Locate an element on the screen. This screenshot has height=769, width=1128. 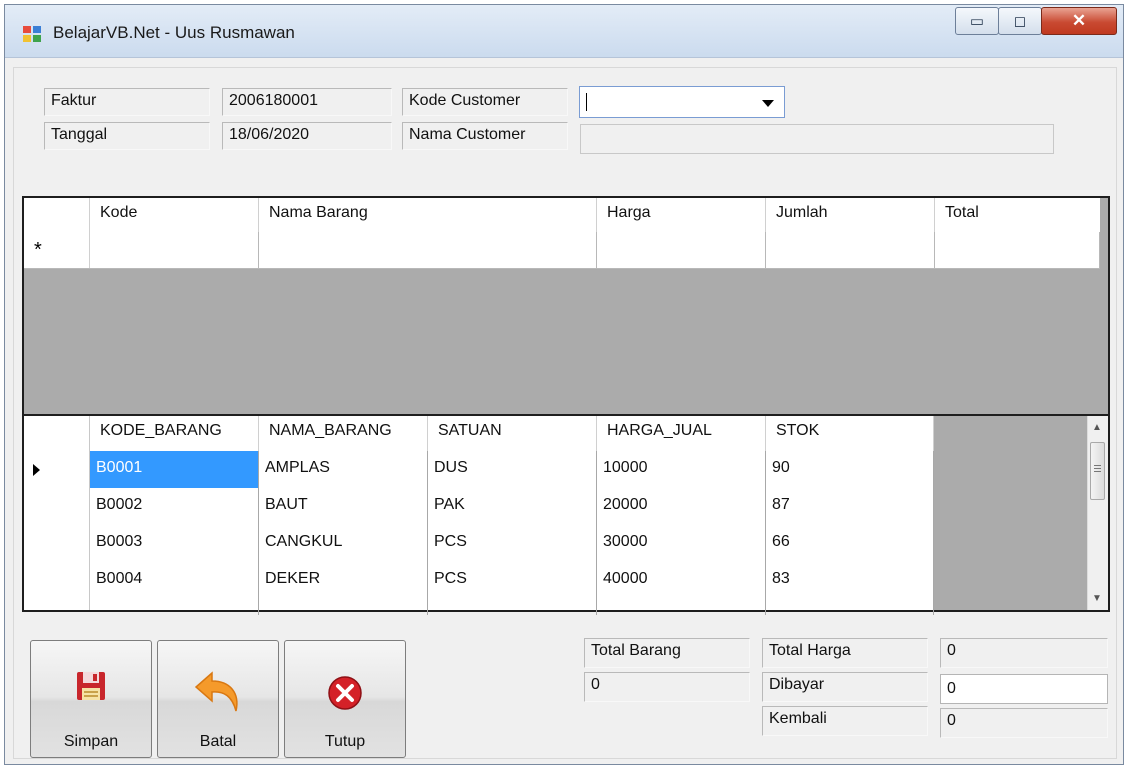
cell-kode is located at coordinates (174, 250).